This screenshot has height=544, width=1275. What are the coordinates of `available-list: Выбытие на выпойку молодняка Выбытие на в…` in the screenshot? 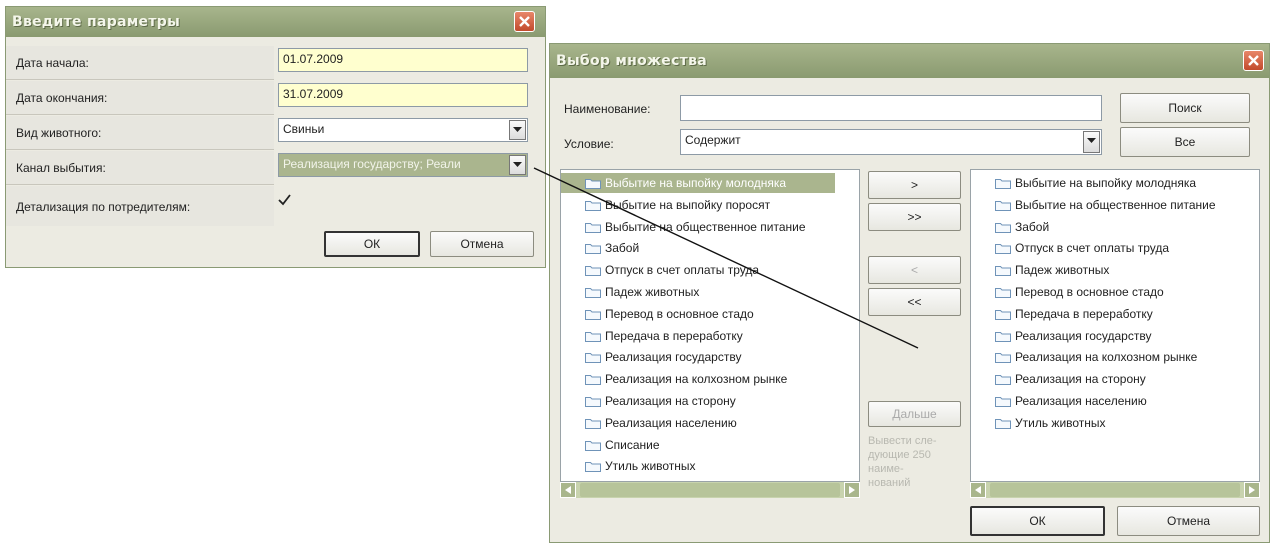 It's located at (710, 325).